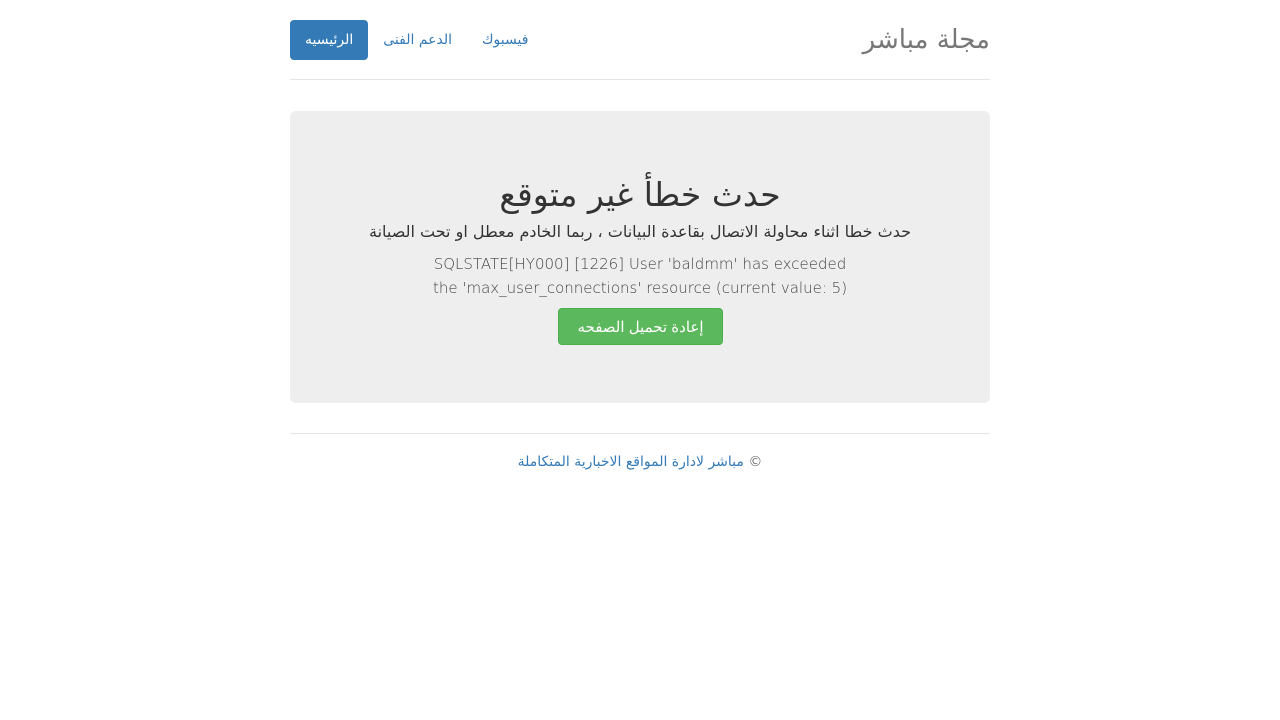 This screenshot has height=720, width=1280. What do you see at coordinates (755, 462) in the screenshot?
I see `copyright-symbol: ©` at bounding box center [755, 462].